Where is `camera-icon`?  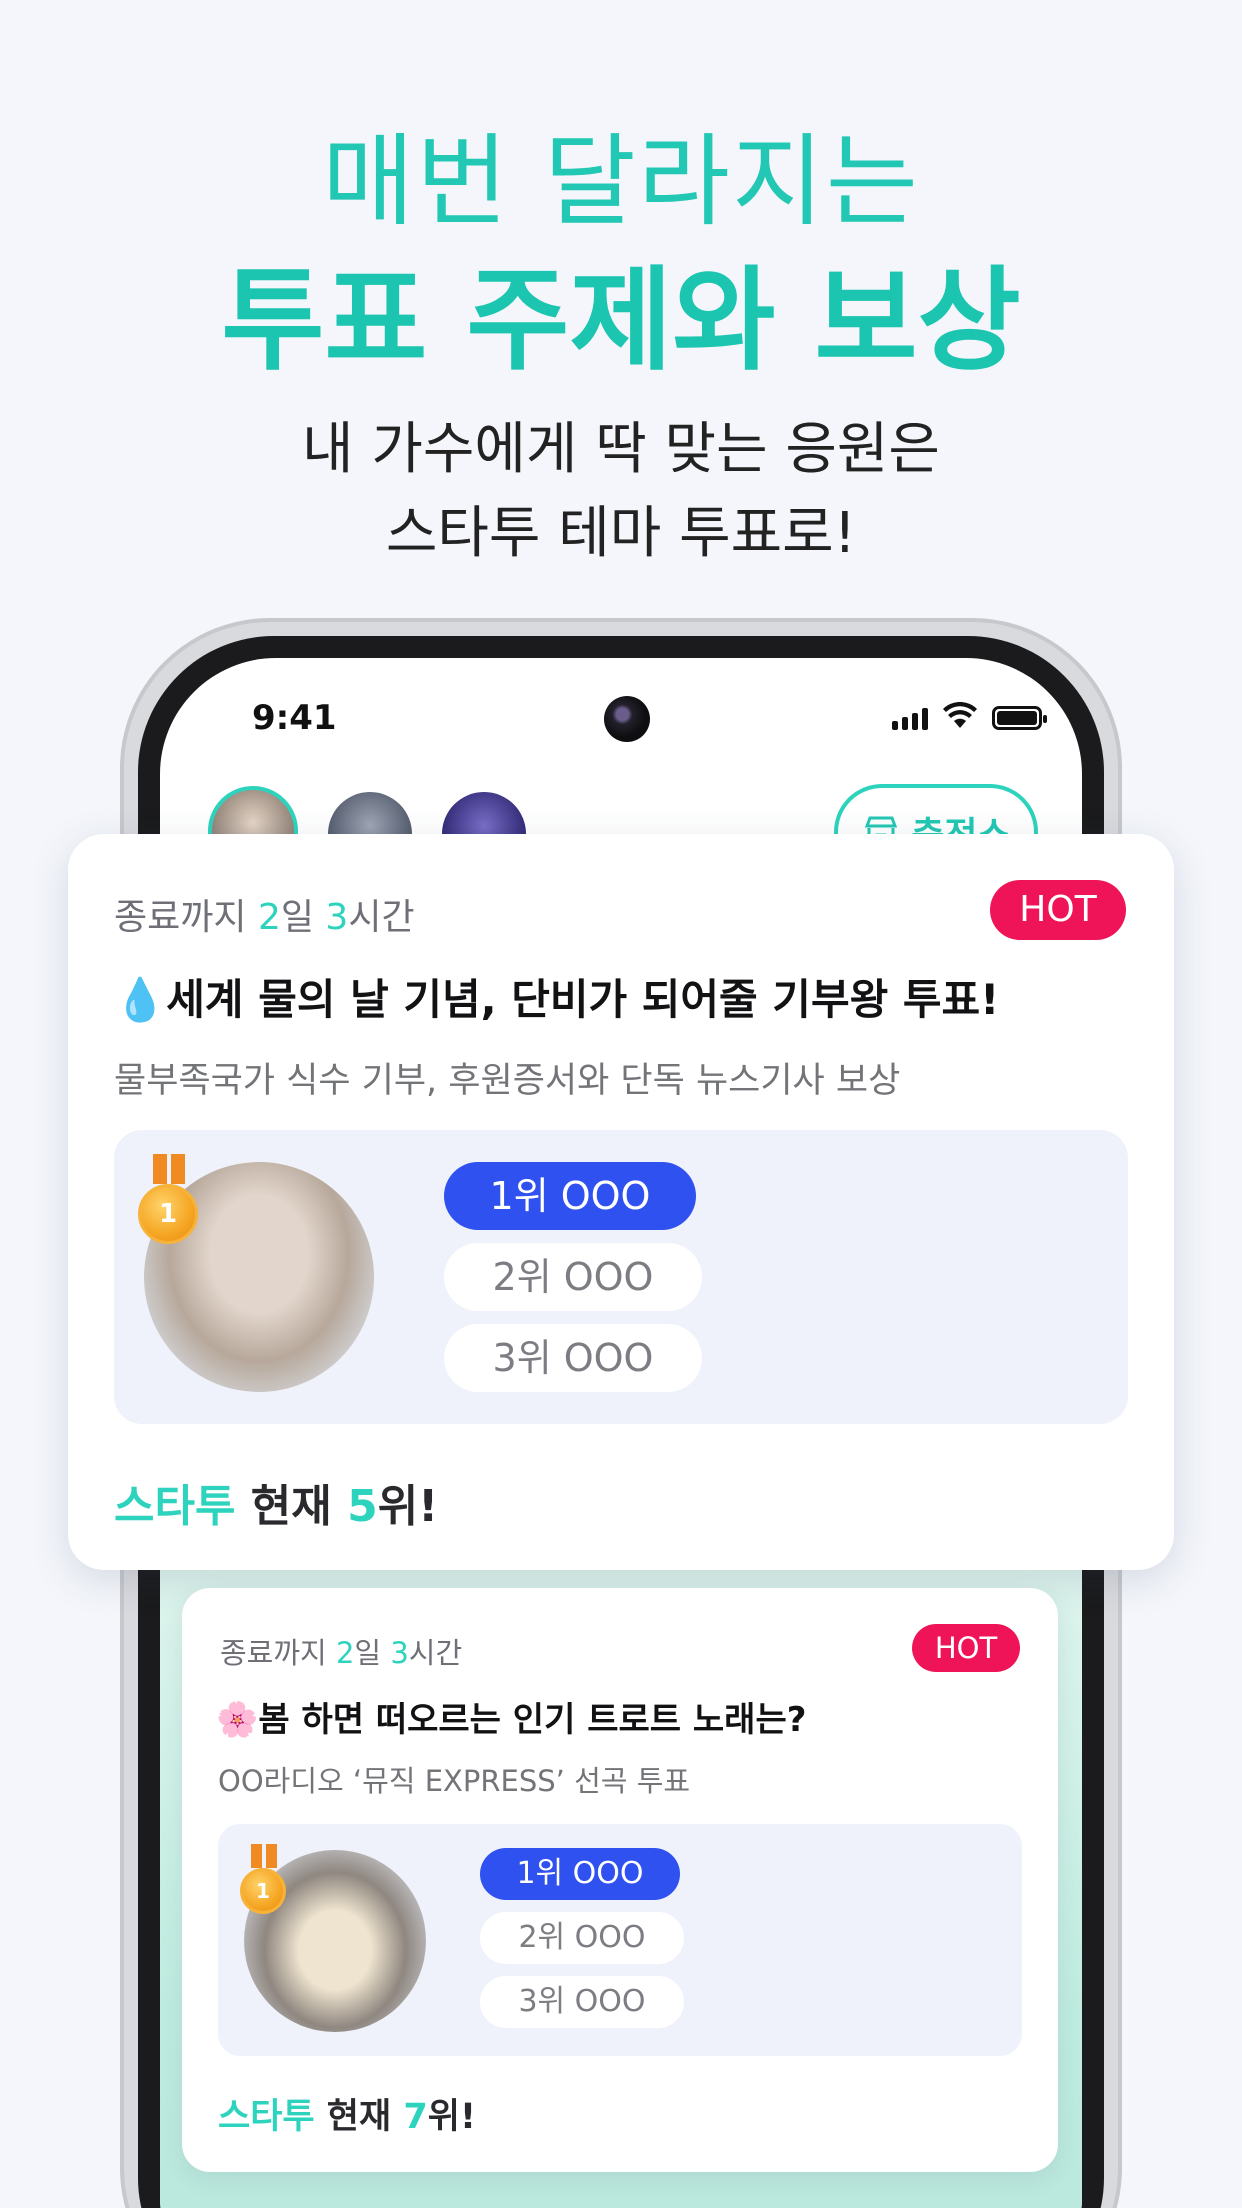 camera-icon is located at coordinates (627, 719).